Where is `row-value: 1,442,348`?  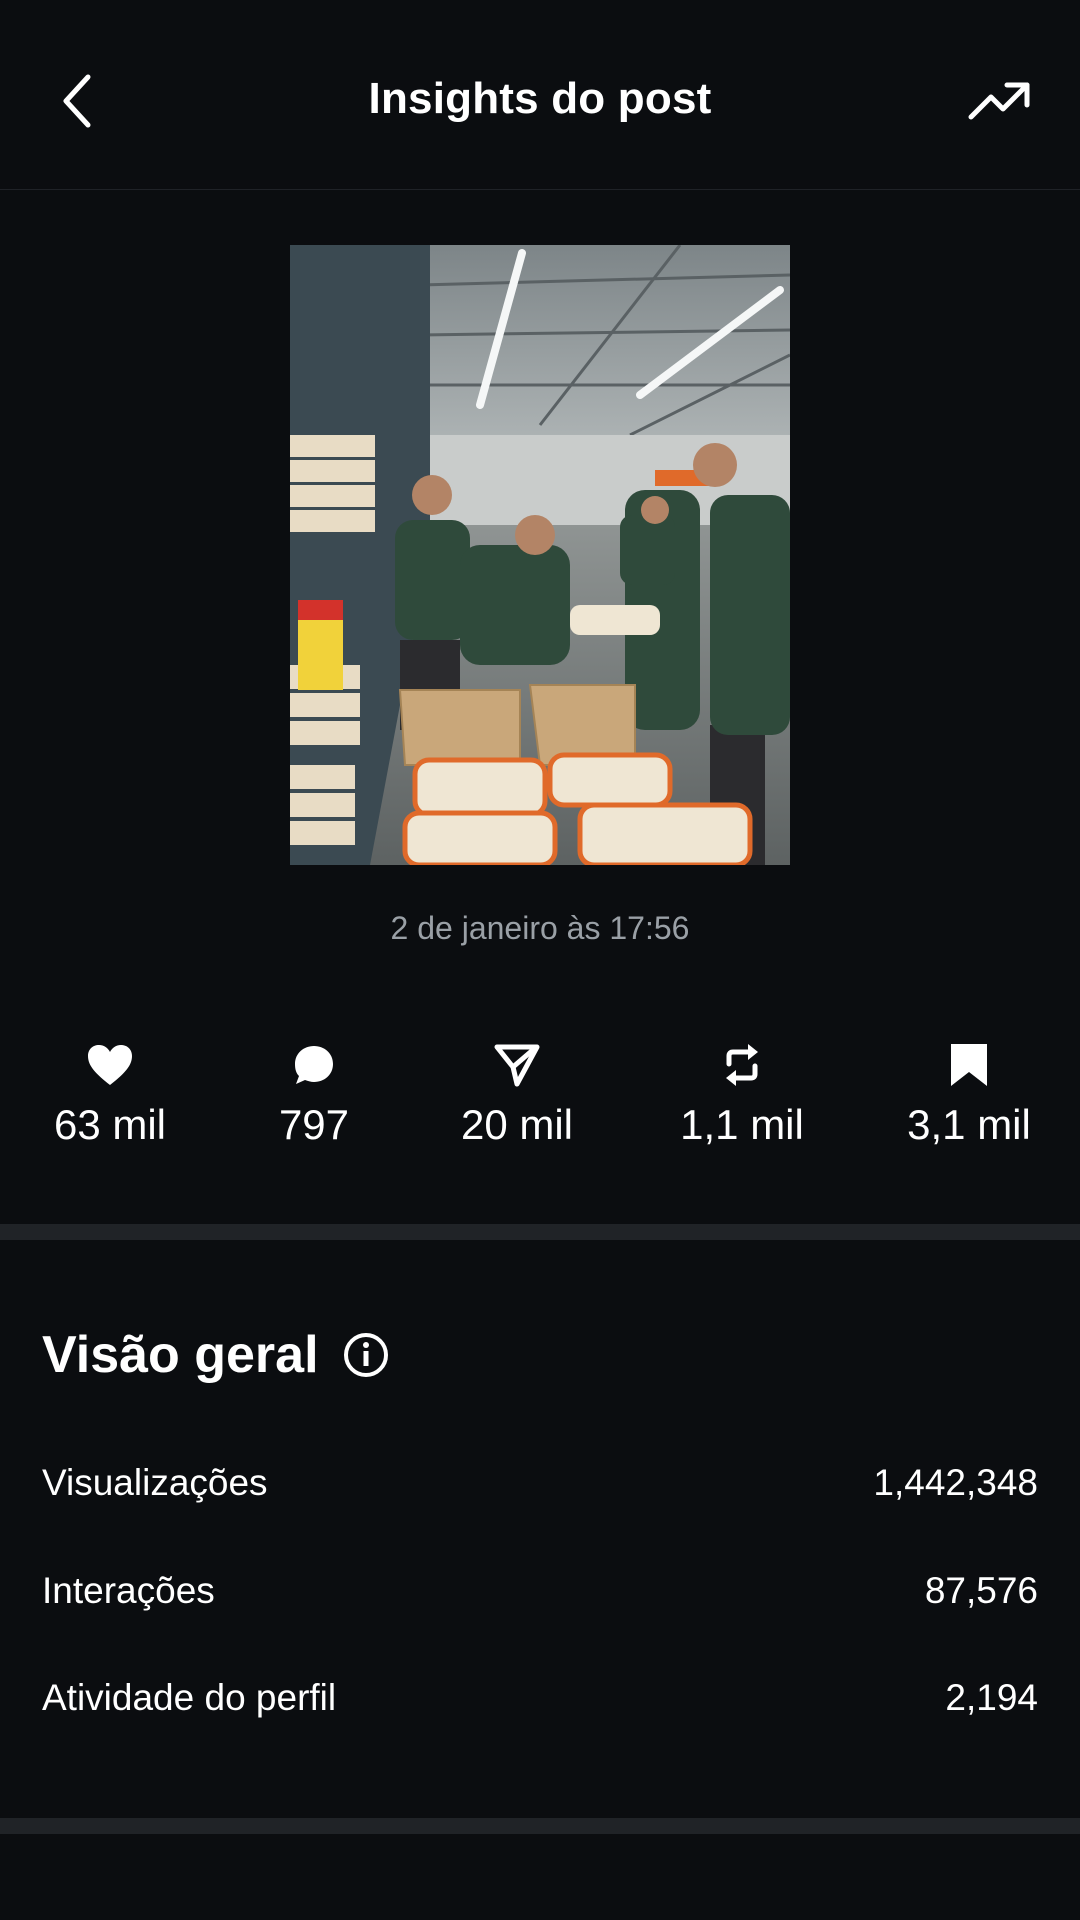 row-value: 1,442,348 is located at coordinates (955, 1482).